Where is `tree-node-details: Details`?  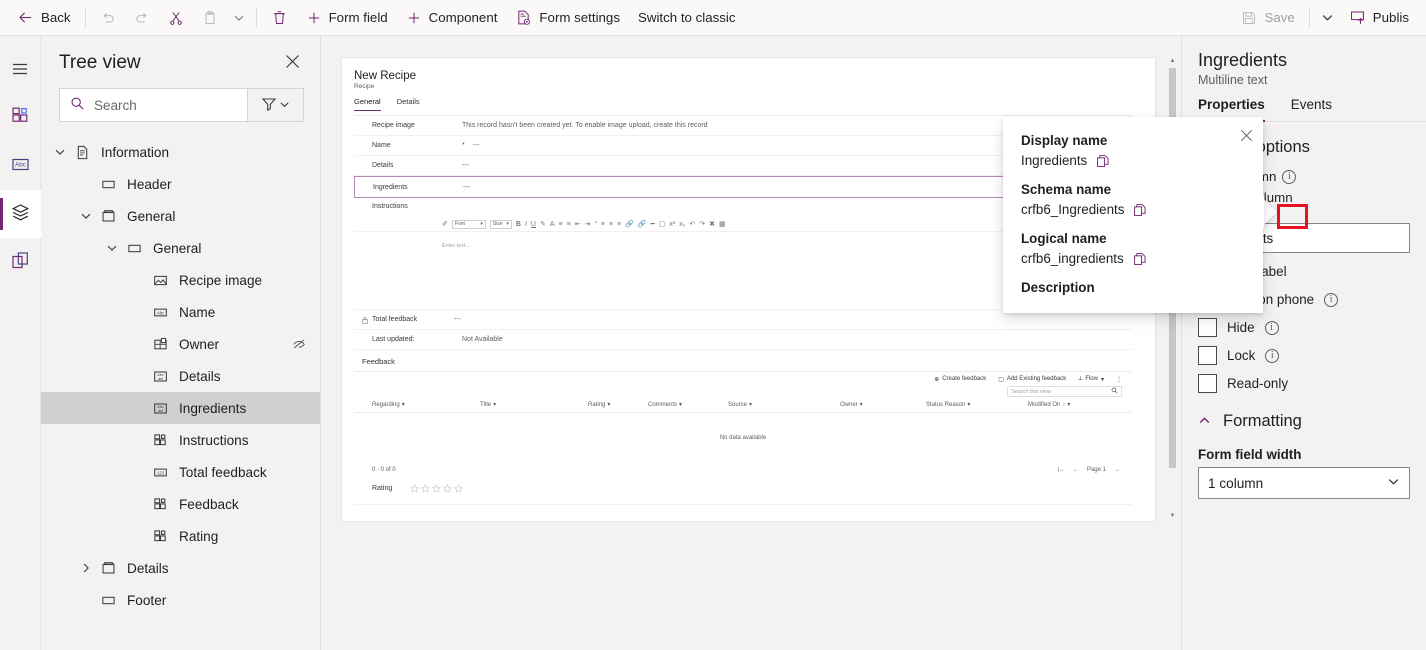 tree-node-details: Details is located at coordinates (180, 568).